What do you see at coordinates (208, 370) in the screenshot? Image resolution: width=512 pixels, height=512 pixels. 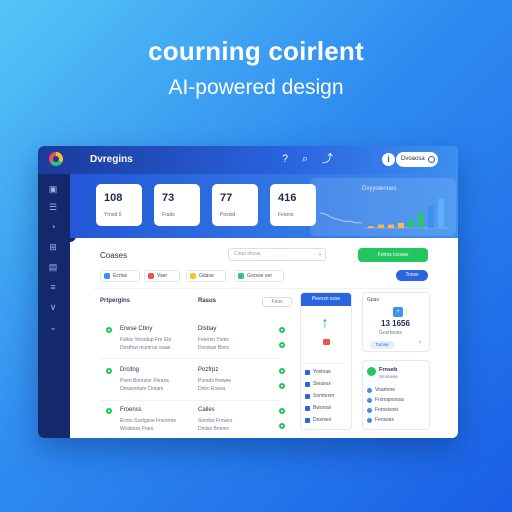 I see `row-status: Pozfrpz` at bounding box center [208, 370].